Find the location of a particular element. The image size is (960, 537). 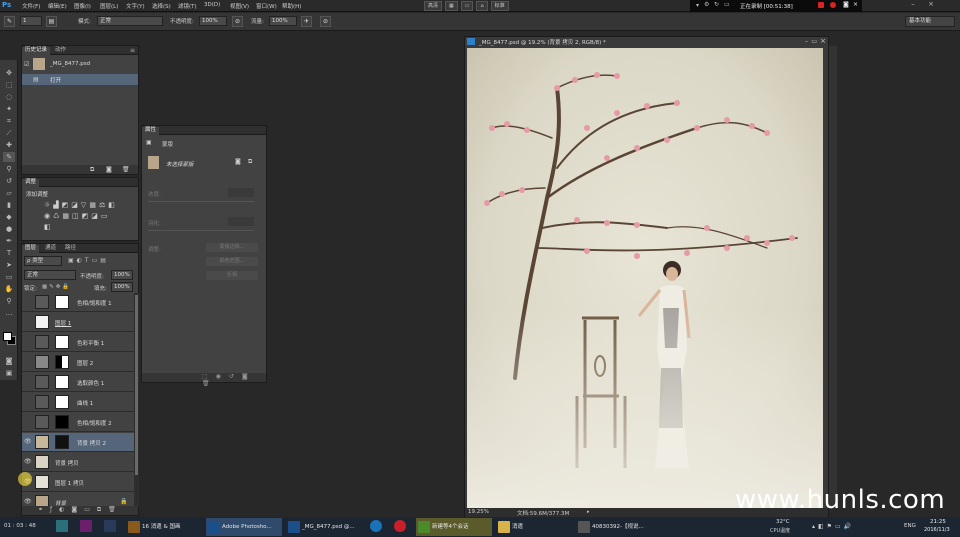

stamp-tool-icon: ⚲ is located at coordinates (9, 169).